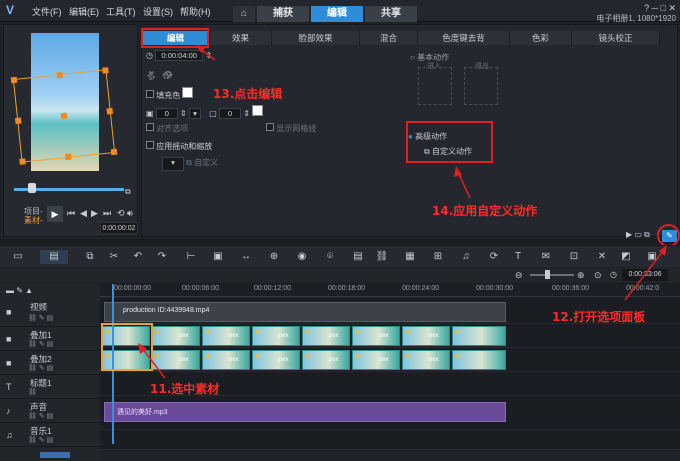 The width and height of the screenshot is (680, 461). I want to click on link-icon: ⛓, so click(382, 257).